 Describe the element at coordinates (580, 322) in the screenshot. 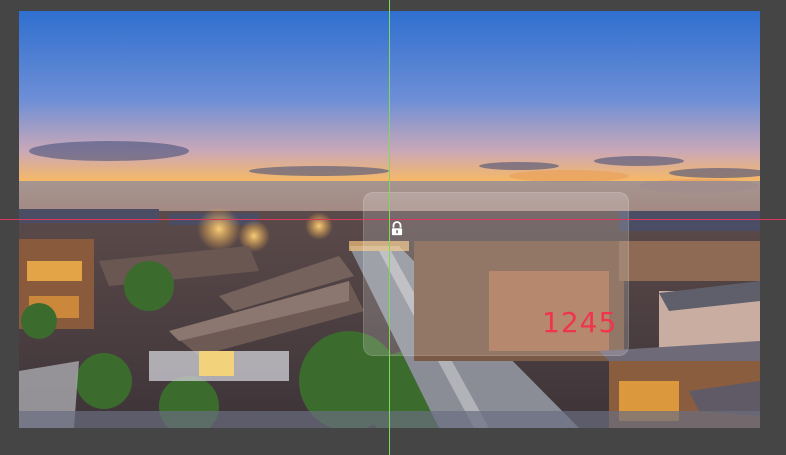

I see `overlay-number-label: 1245` at that location.